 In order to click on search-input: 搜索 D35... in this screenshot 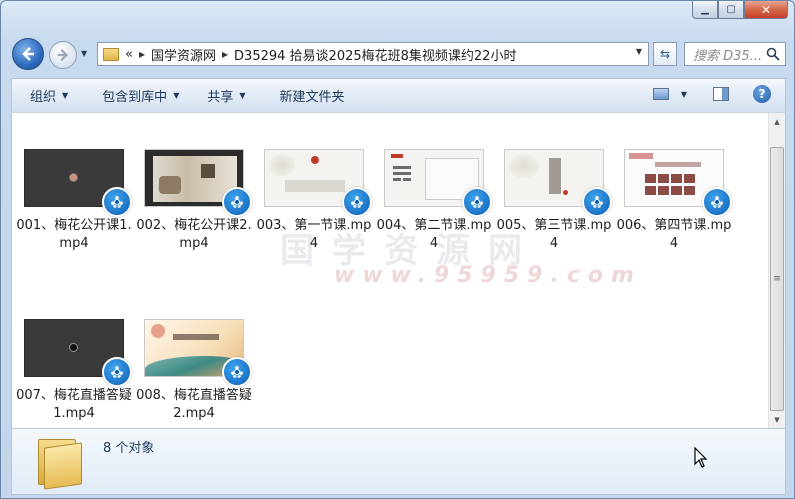, I will do `click(735, 54)`.